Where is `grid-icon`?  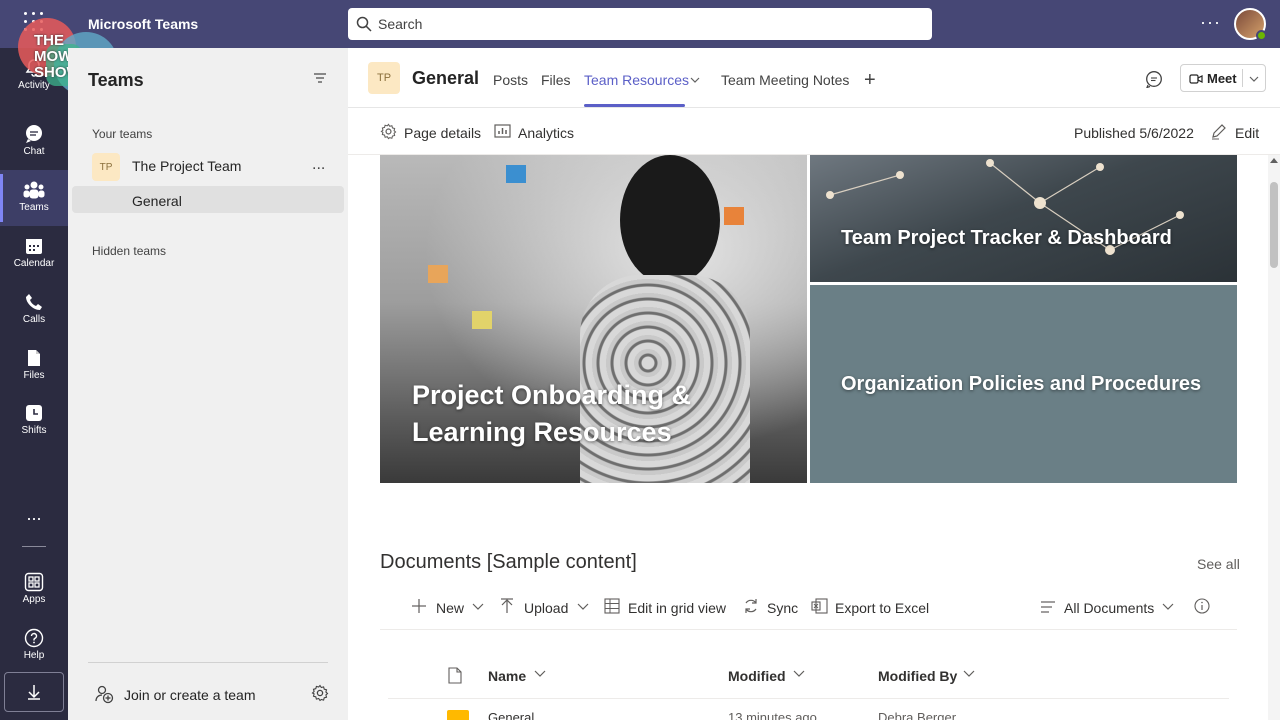 grid-icon is located at coordinates (612, 606).